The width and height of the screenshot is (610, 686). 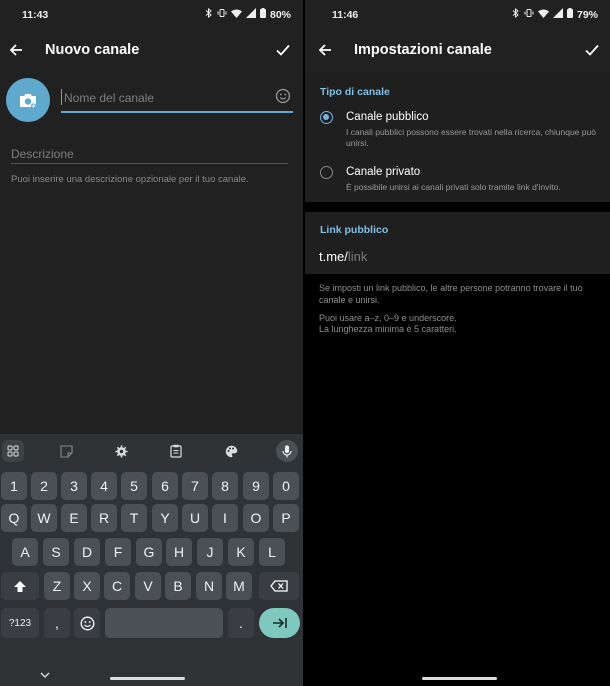 What do you see at coordinates (57, 623) in the screenshot?
I see `comma-key: ,` at bounding box center [57, 623].